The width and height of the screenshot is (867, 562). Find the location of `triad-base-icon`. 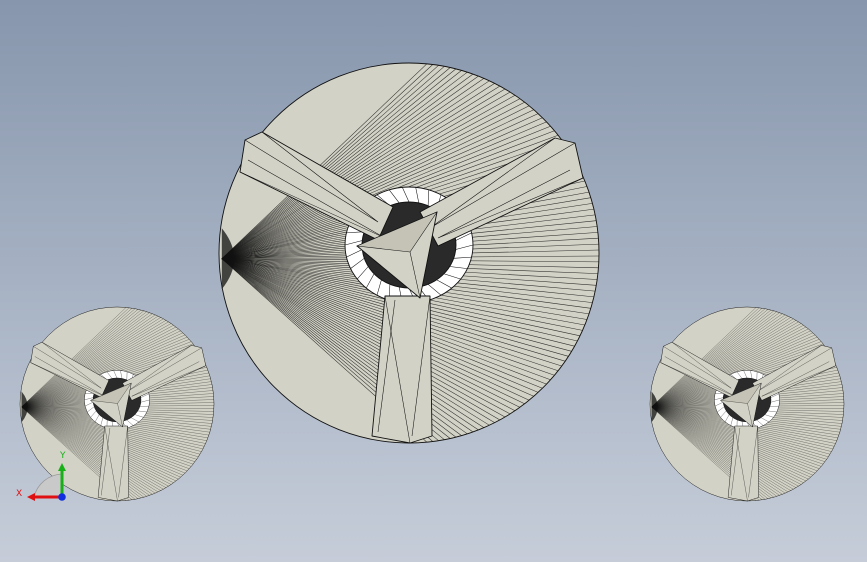

triad-base-icon is located at coordinates (48, 485).